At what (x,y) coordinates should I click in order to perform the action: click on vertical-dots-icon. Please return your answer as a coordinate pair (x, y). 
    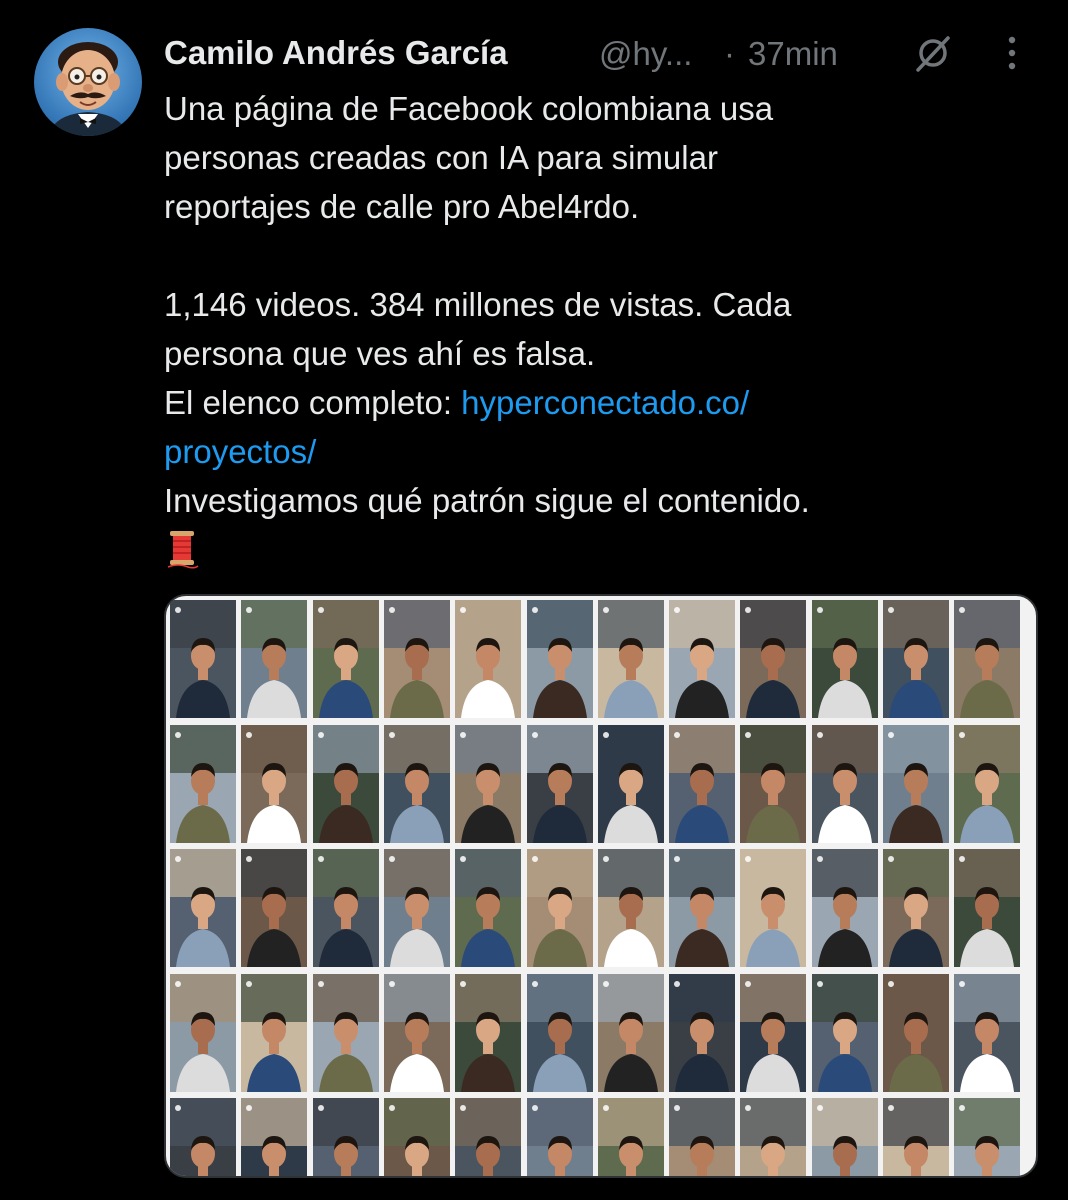
    Looking at the image, I should click on (1012, 53).